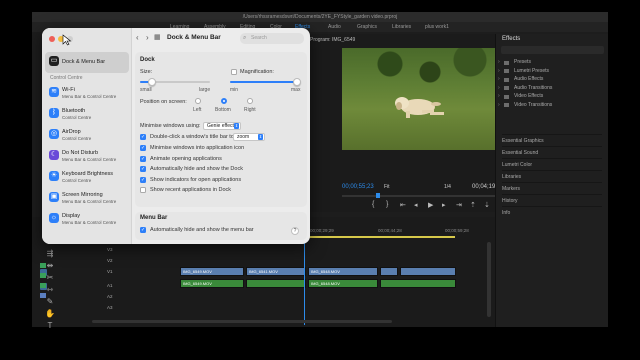 Image resolution: width=640 pixels, height=360 pixels. What do you see at coordinates (489, 279) in the screenshot?
I see `timeline-vertical-scrollbar` at bounding box center [489, 279].